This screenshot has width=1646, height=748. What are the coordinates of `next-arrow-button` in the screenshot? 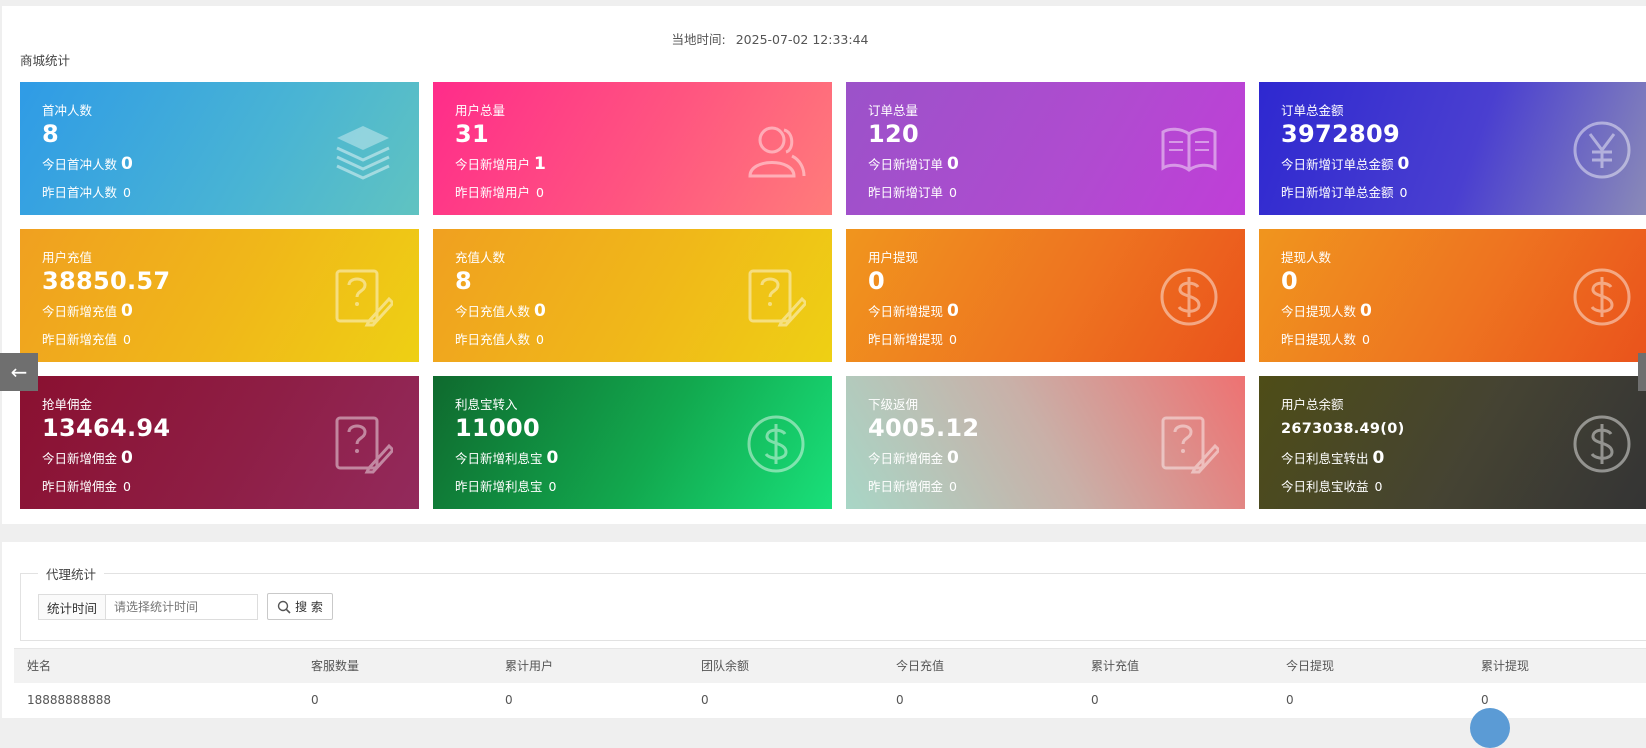 It's located at (1642, 372).